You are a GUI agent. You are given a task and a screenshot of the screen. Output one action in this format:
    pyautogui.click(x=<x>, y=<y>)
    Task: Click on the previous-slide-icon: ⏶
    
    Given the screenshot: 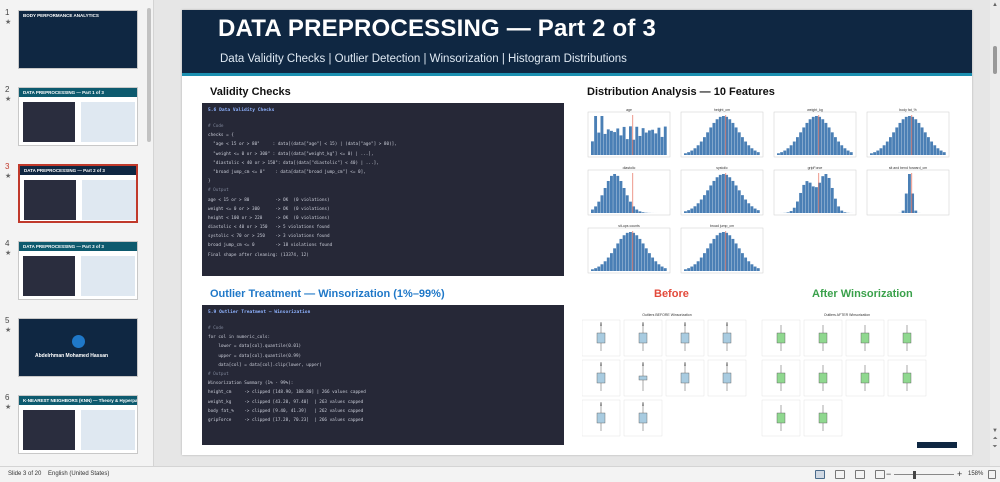 What is the action you would take?
    pyautogui.click(x=995, y=439)
    